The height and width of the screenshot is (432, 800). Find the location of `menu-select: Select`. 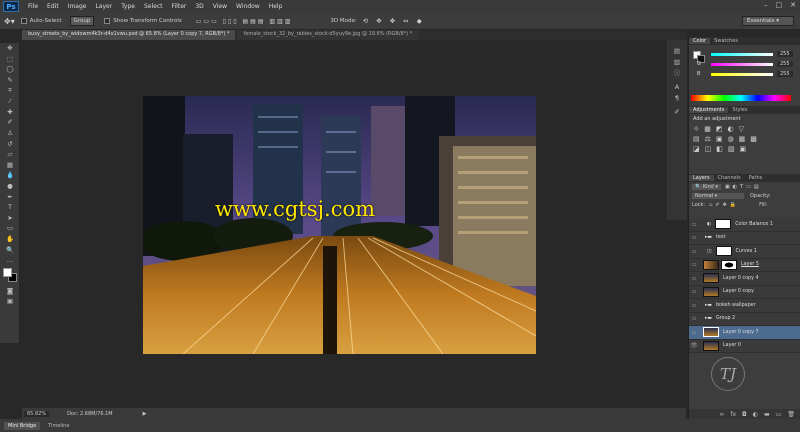

menu-select: Select is located at coordinates (153, 6).